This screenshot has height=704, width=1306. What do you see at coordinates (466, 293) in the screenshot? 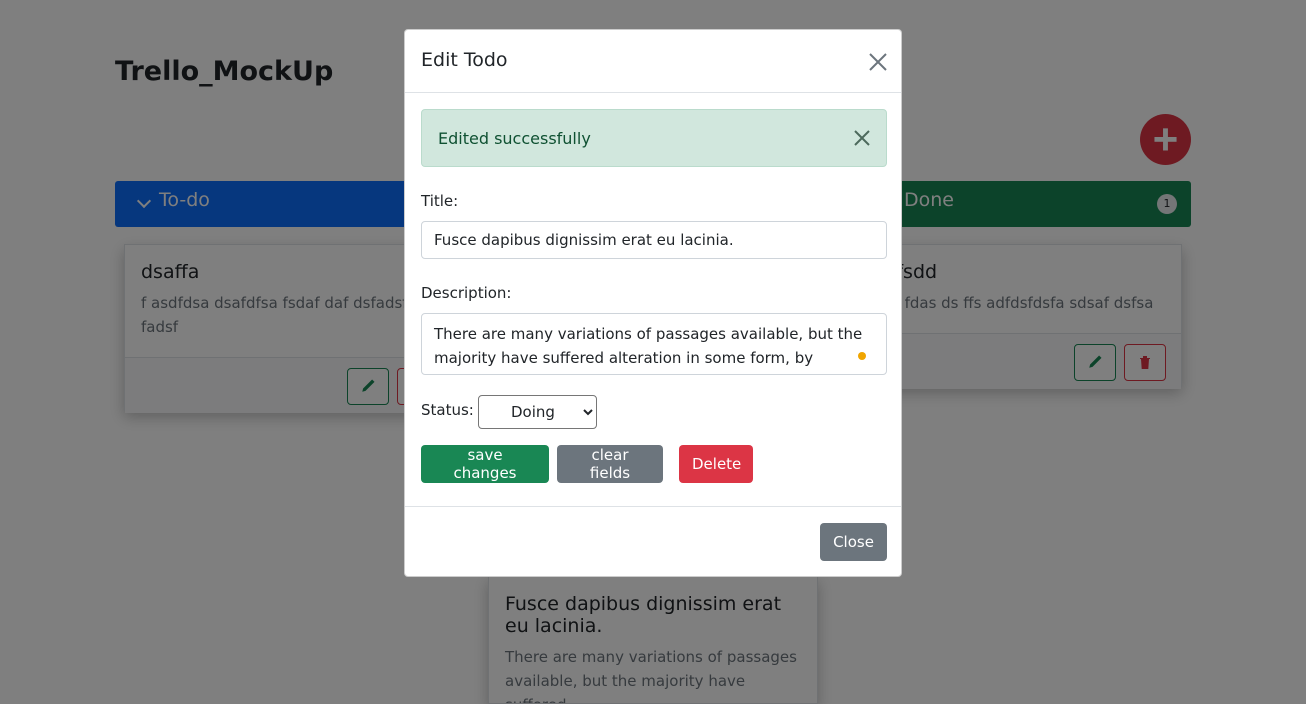
I see `description-label: Description:` at bounding box center [466, 293].